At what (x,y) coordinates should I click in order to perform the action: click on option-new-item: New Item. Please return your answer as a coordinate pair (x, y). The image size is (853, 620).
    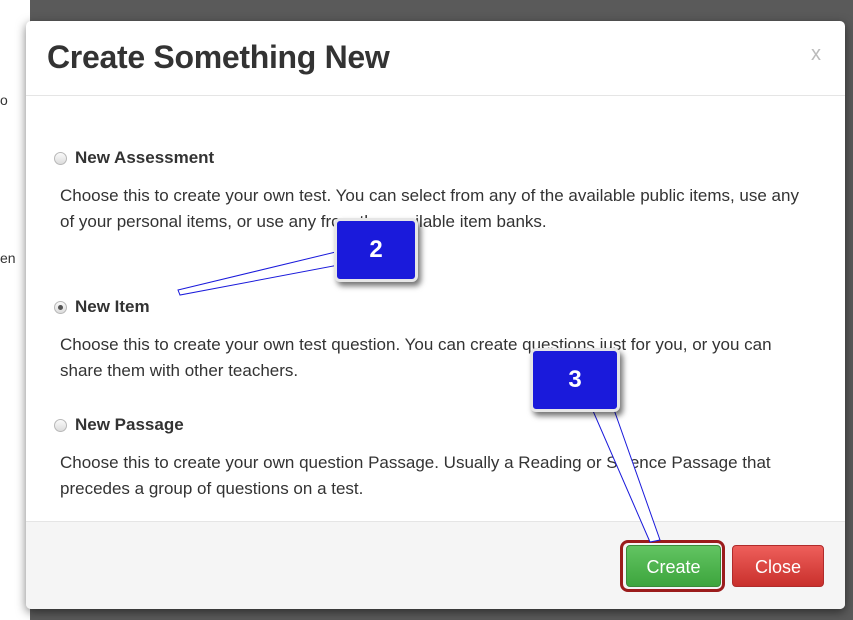
    Looking at the image, I should click on (102, 307).